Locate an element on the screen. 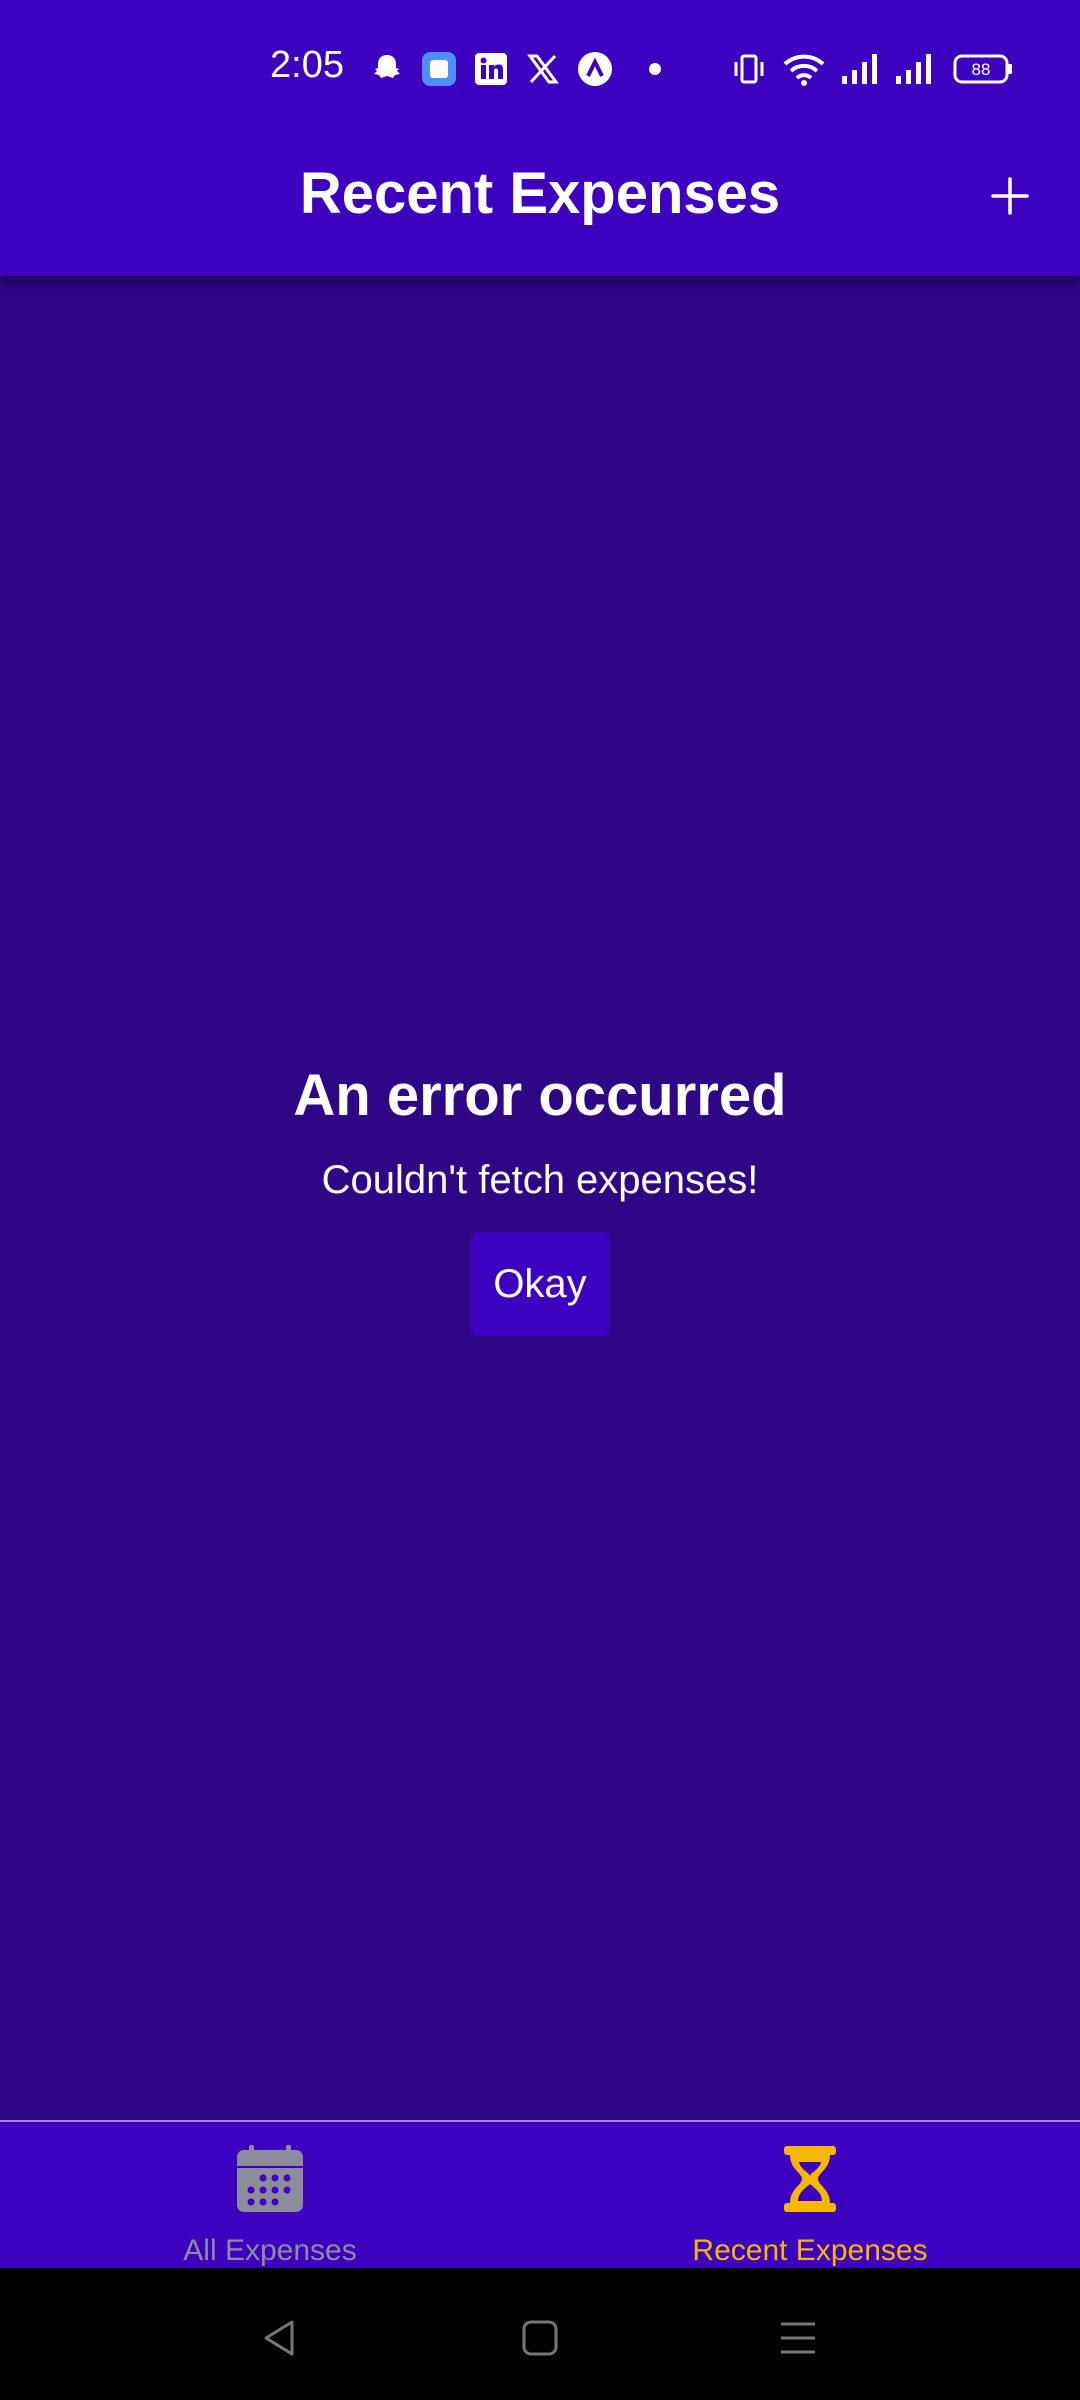 This screenshot has width=1080, height=2400. linkedin-icon is located at coordinates (491, 69).